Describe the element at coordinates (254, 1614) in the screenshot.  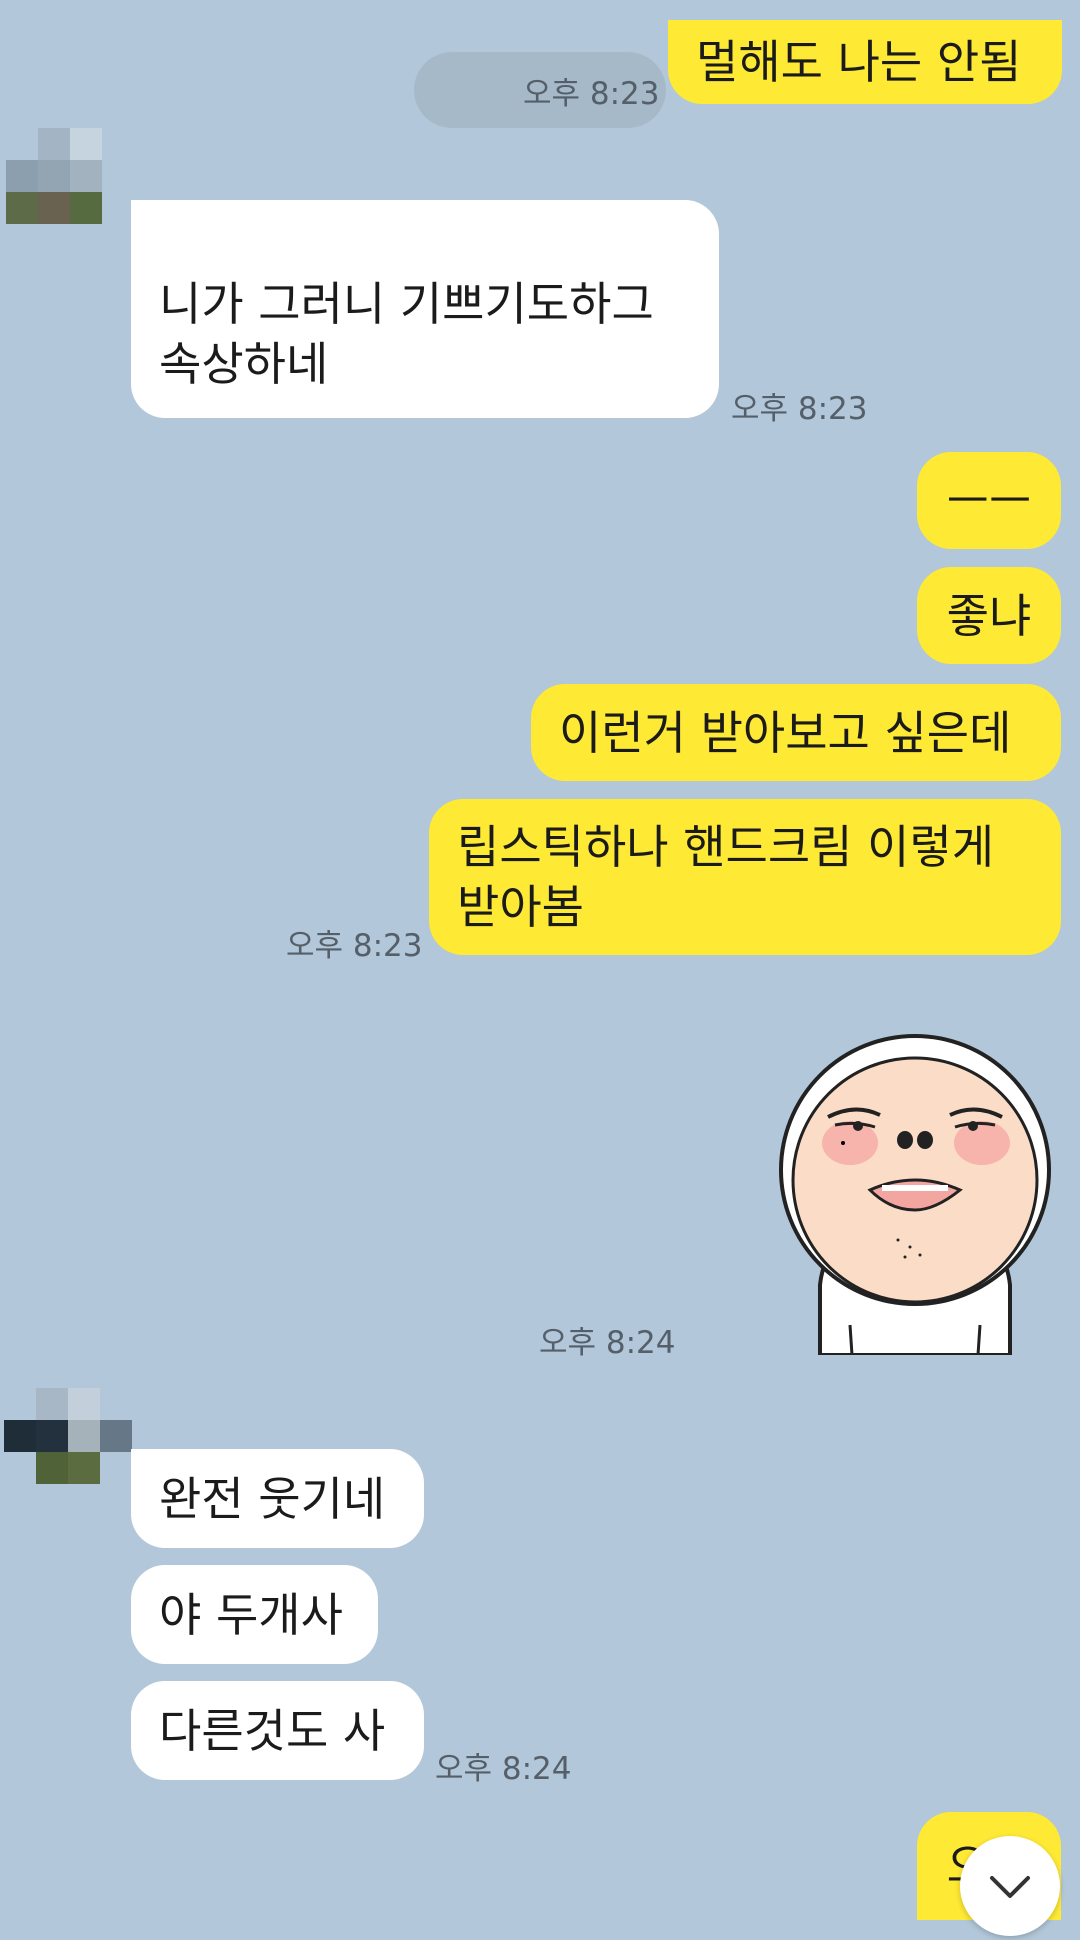
I see `received-message: 야 두개사` at that location.